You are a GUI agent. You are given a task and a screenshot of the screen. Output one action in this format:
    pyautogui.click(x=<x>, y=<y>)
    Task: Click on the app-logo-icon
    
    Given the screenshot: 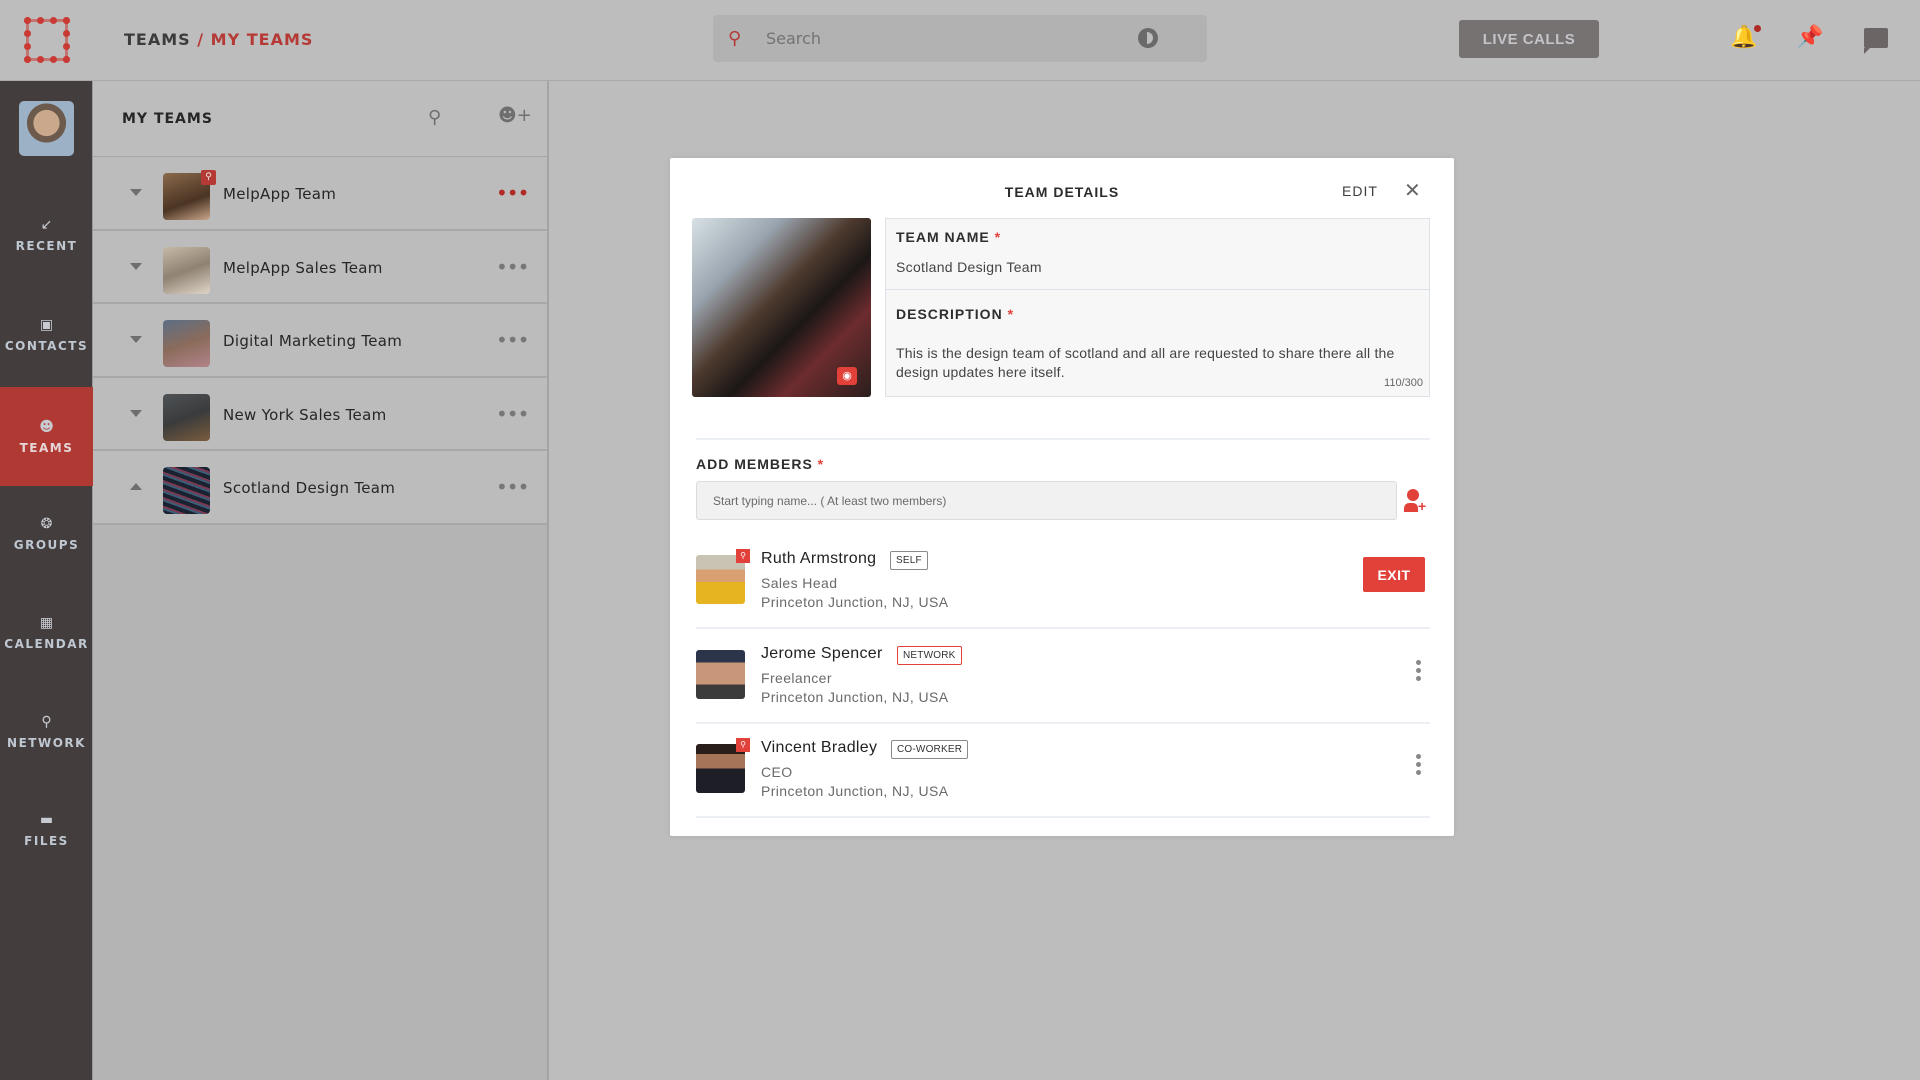 What is the action you would take?
    pyautogui.click(x=46, y=40)
    